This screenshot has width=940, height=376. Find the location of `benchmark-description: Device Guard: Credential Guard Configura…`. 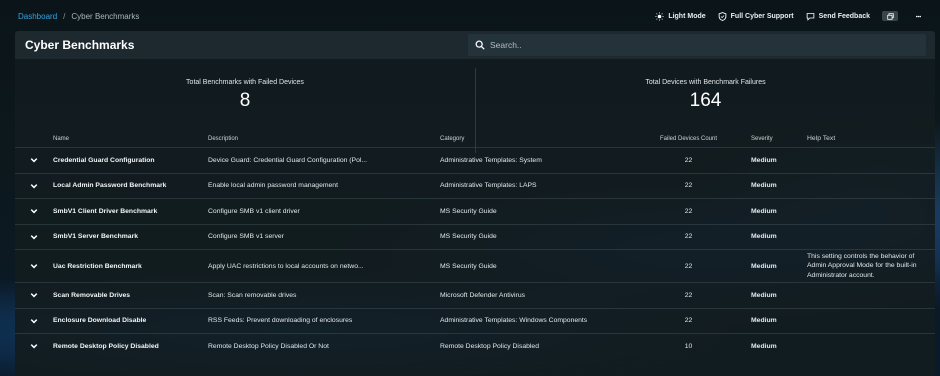

benchmark-description: Device Guard: Credential Guard Configura… is located at coordinates (288, 160).